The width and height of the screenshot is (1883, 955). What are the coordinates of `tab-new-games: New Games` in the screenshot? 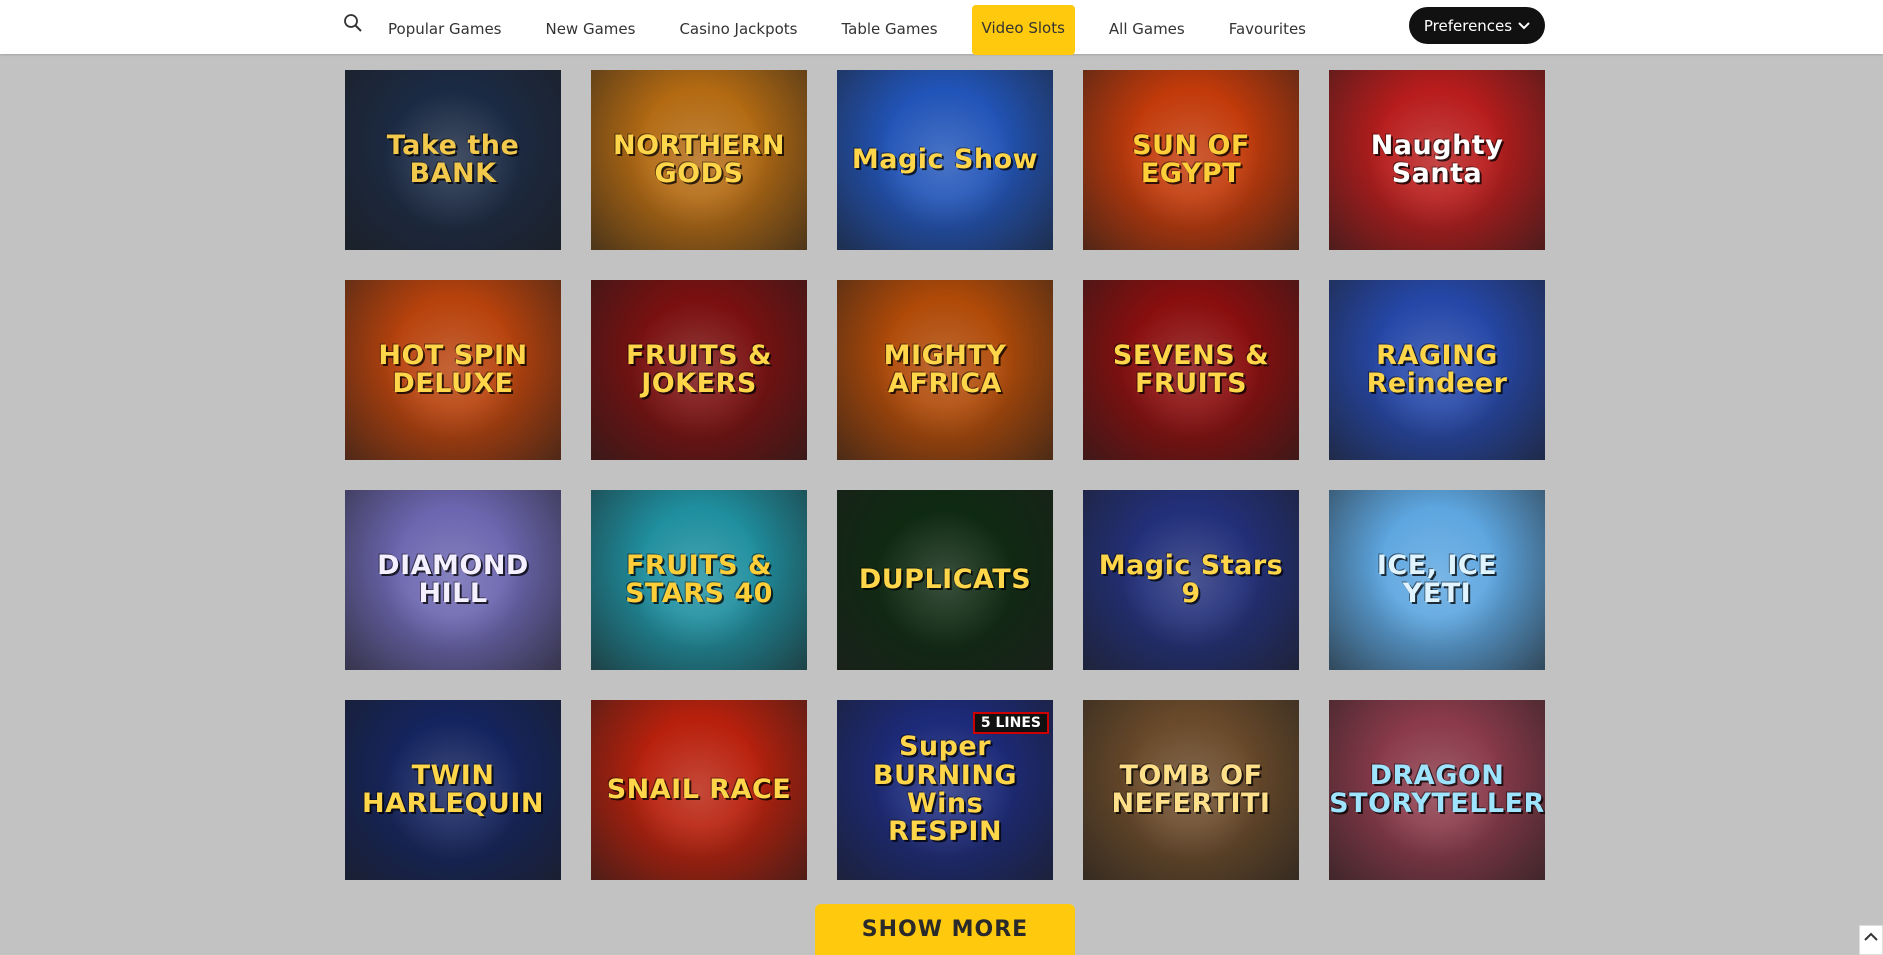 It's located at (590, 27).